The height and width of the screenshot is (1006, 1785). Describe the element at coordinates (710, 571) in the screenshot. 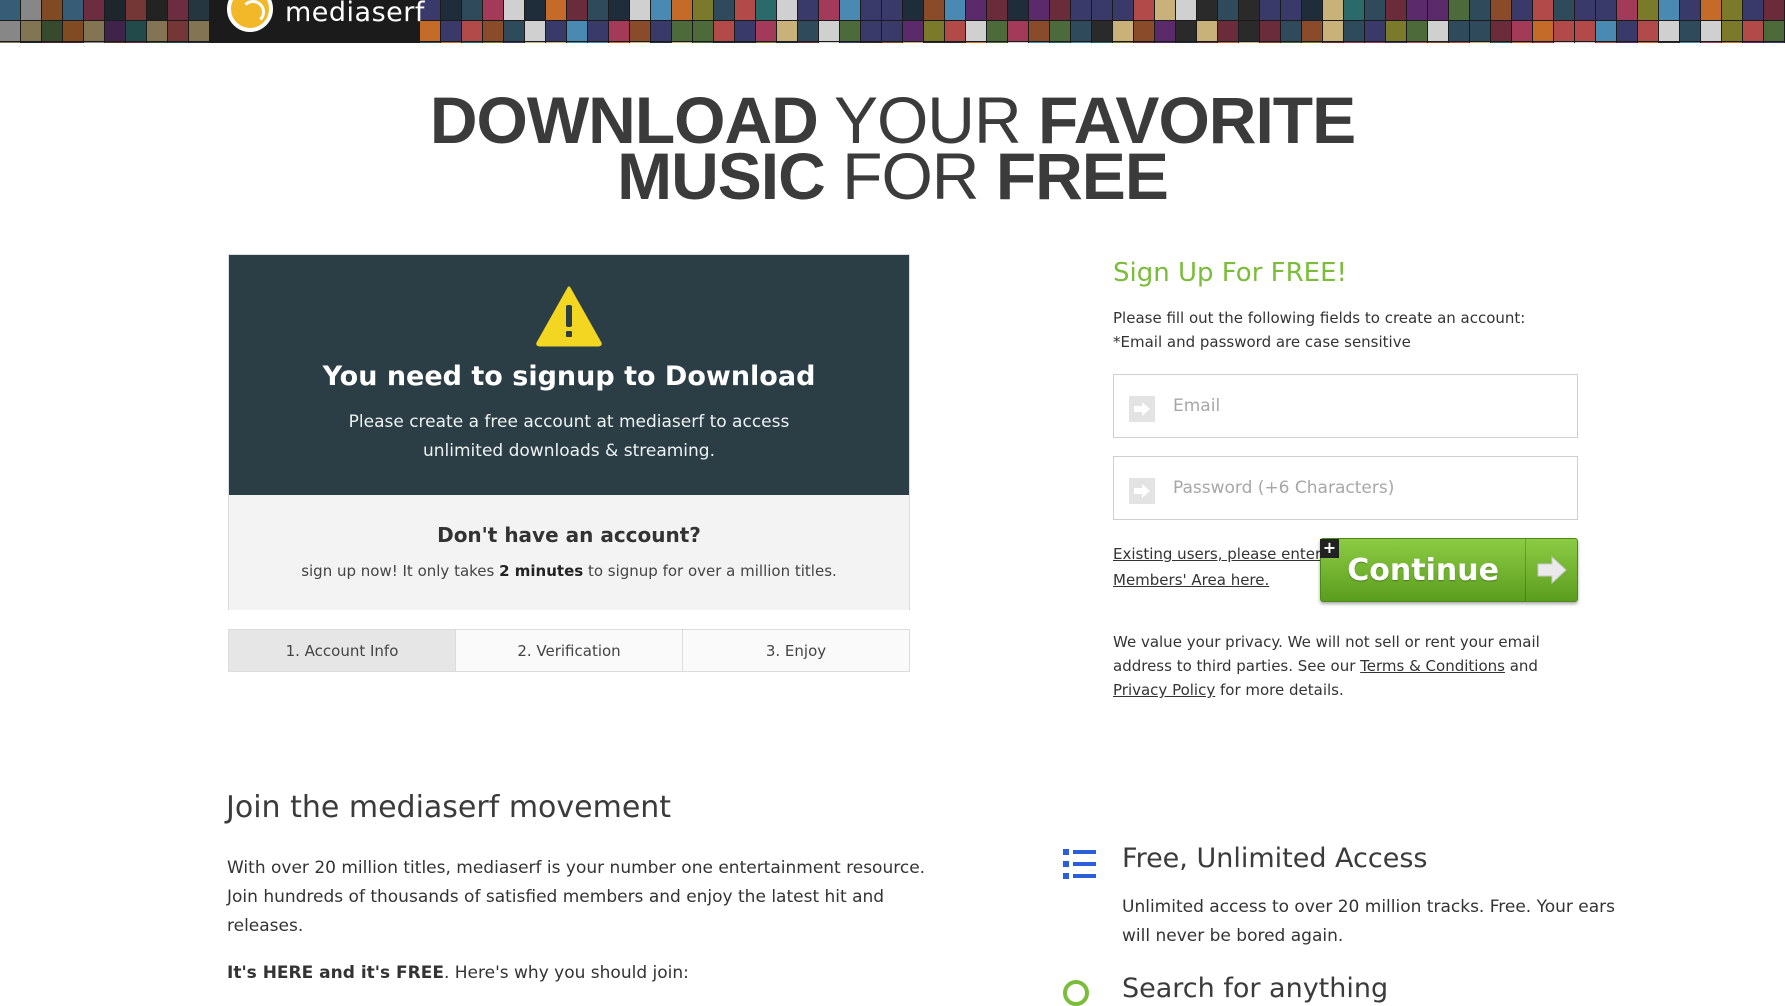

I see `no-account-text-post: to signup for over a million titles.` at that location.